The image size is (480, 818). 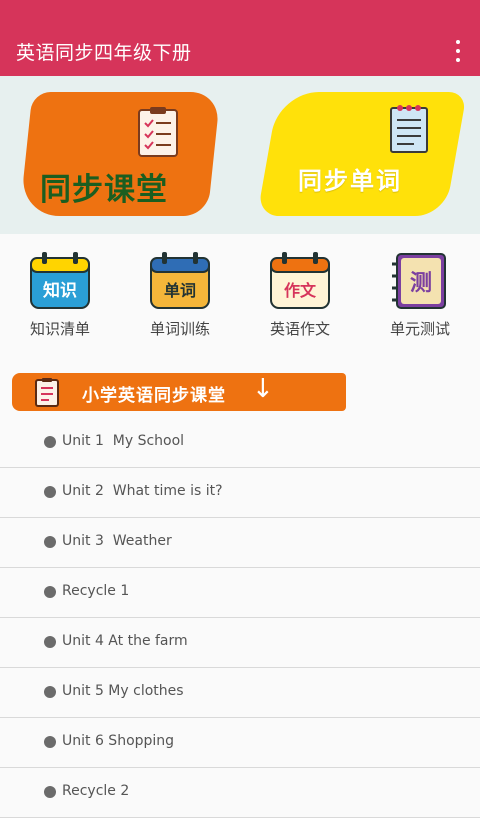 What do you see at coordinates (120, 154) in the screenshot?
I see `sync-class-card: 同步课堂` at bounding box center [120, 154].